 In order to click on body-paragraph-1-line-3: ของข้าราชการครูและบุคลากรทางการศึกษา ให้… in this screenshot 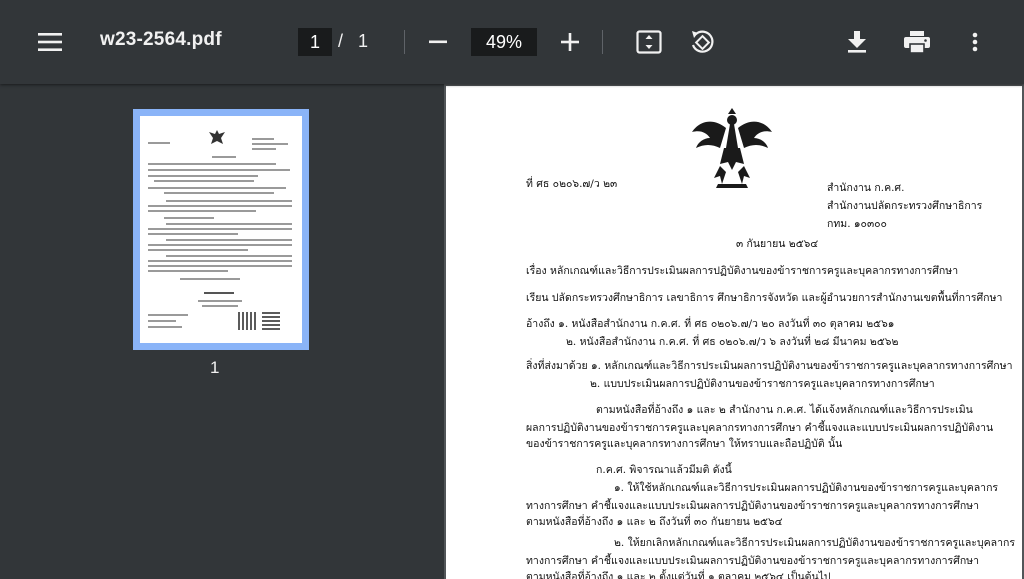, I will do `click(684, 444)`.